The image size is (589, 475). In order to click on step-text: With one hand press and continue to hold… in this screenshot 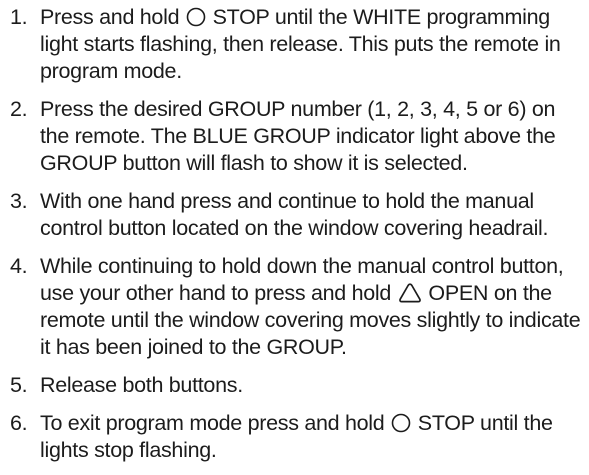, I will do `click(294, 214)`.